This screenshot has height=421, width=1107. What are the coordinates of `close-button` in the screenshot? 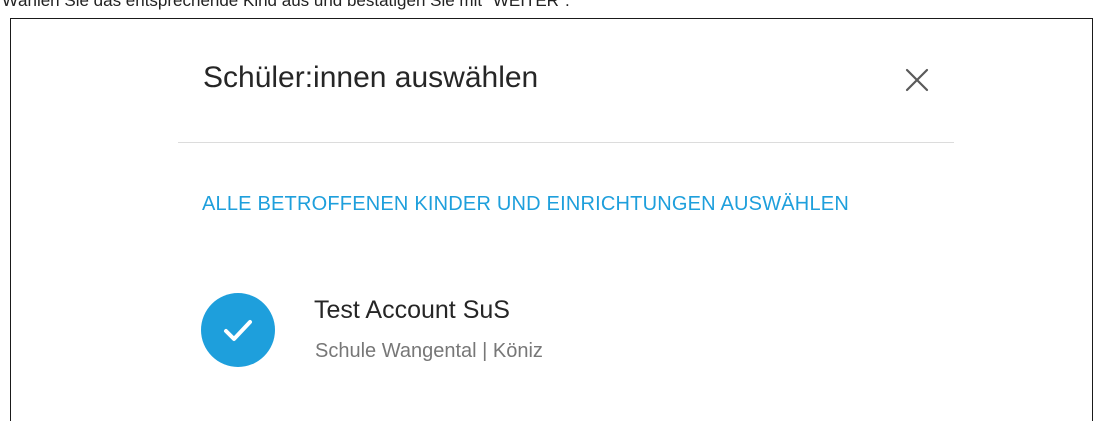 It's located at (917, 80).